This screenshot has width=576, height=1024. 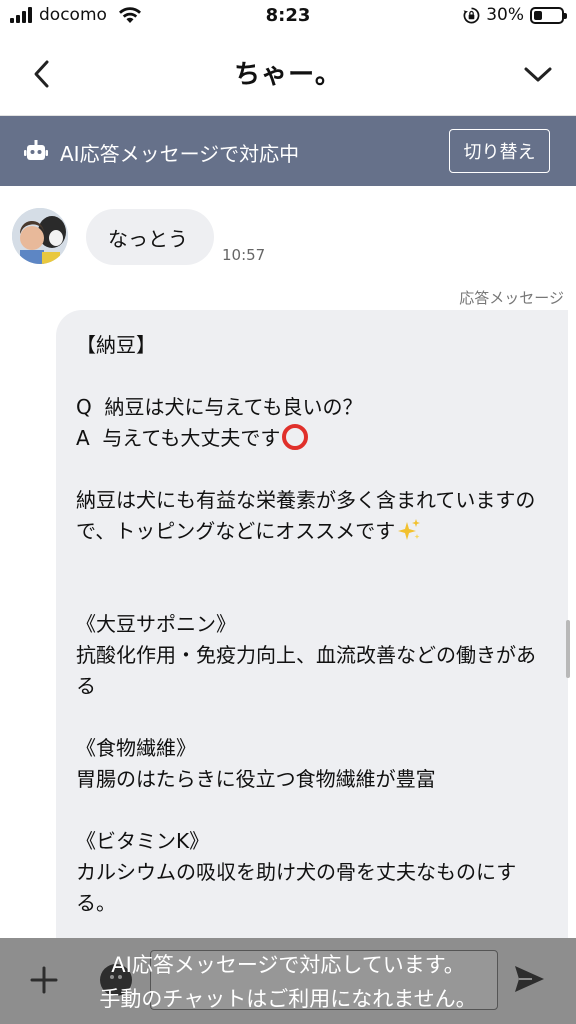 What do you see at coordinates (409, 529) in the screenshot?
I see `sparkles-icon` at bounding box center [409, 529].